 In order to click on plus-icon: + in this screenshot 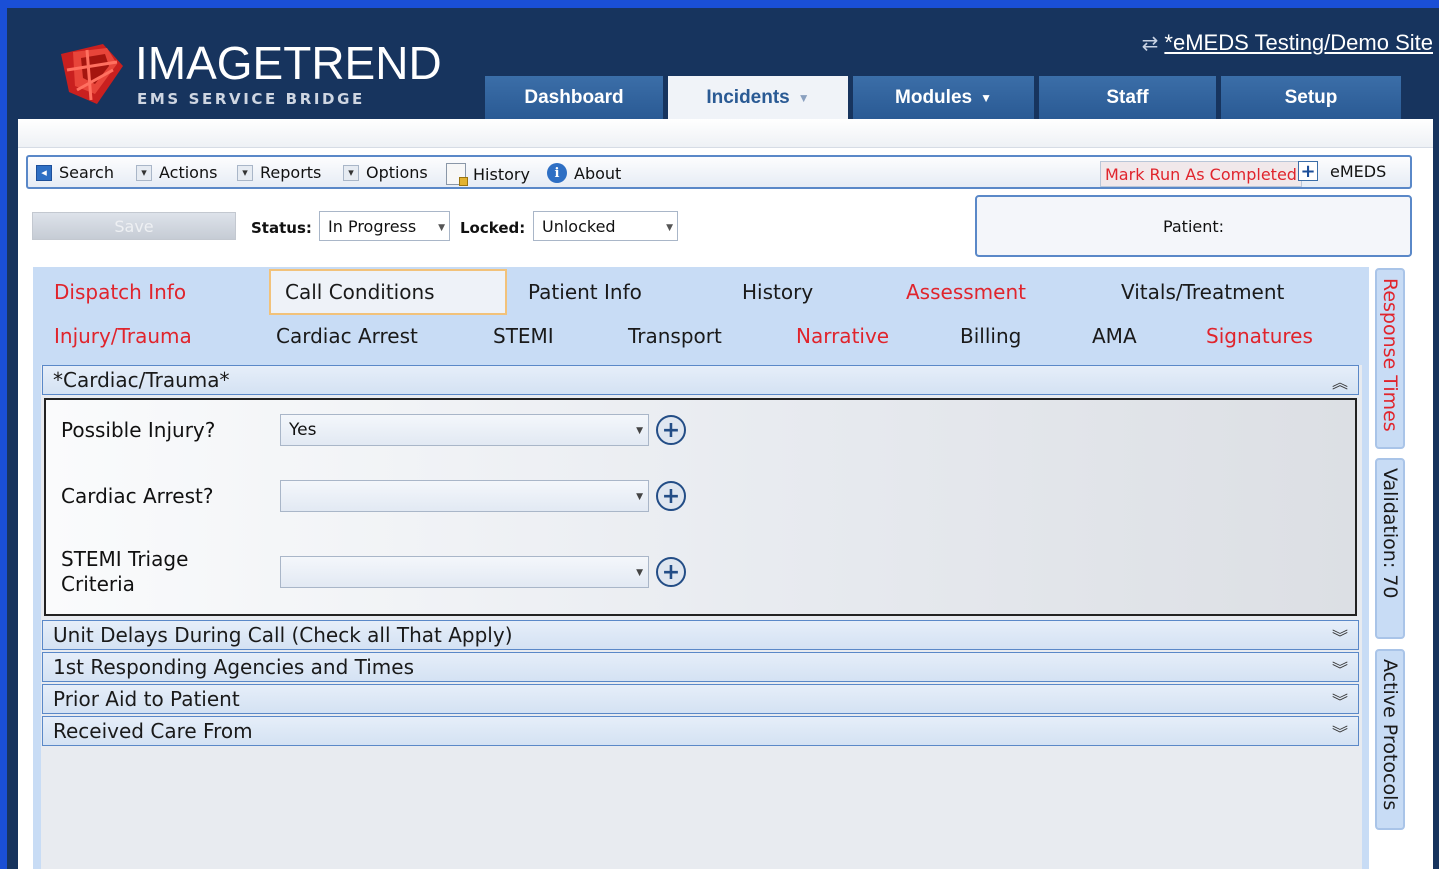, I will do `click(1308, 171)`.